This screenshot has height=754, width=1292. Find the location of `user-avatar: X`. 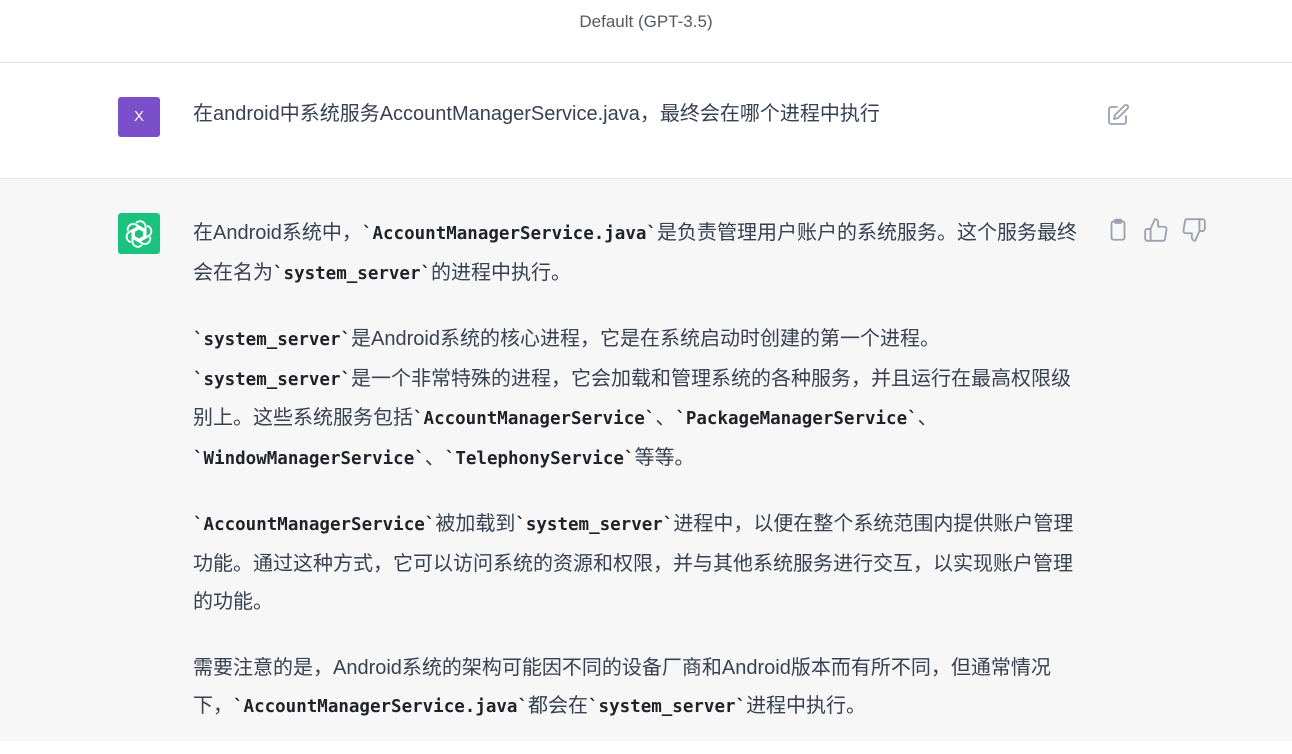

user-avatar: X is located at coordinates (139, 117).